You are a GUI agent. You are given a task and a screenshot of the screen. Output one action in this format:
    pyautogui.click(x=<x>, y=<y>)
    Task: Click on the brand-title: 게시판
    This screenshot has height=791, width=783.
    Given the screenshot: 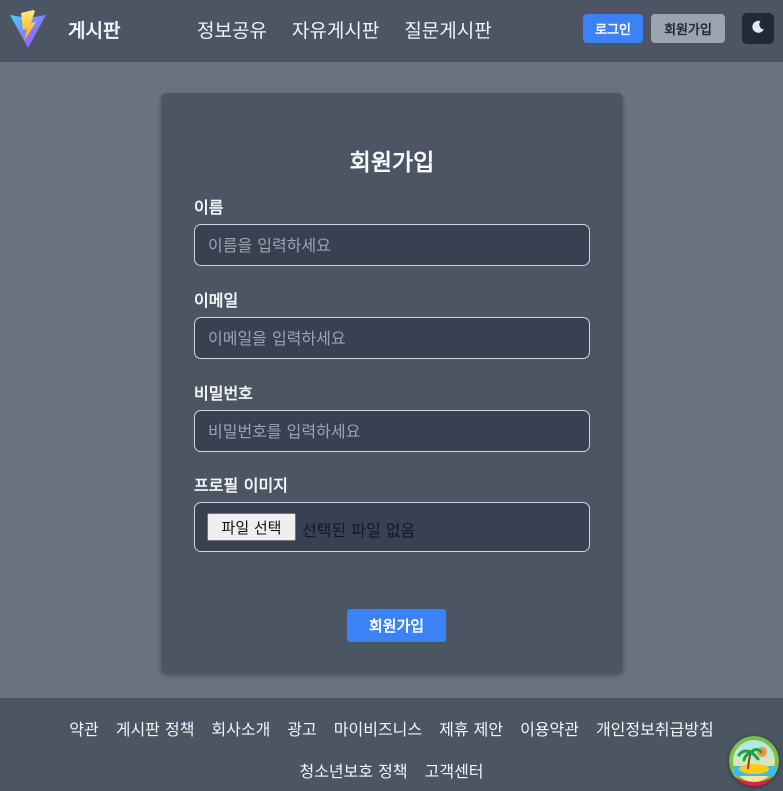 What is the action you would take?
    pyautogui.click(x=94, y=29)
    